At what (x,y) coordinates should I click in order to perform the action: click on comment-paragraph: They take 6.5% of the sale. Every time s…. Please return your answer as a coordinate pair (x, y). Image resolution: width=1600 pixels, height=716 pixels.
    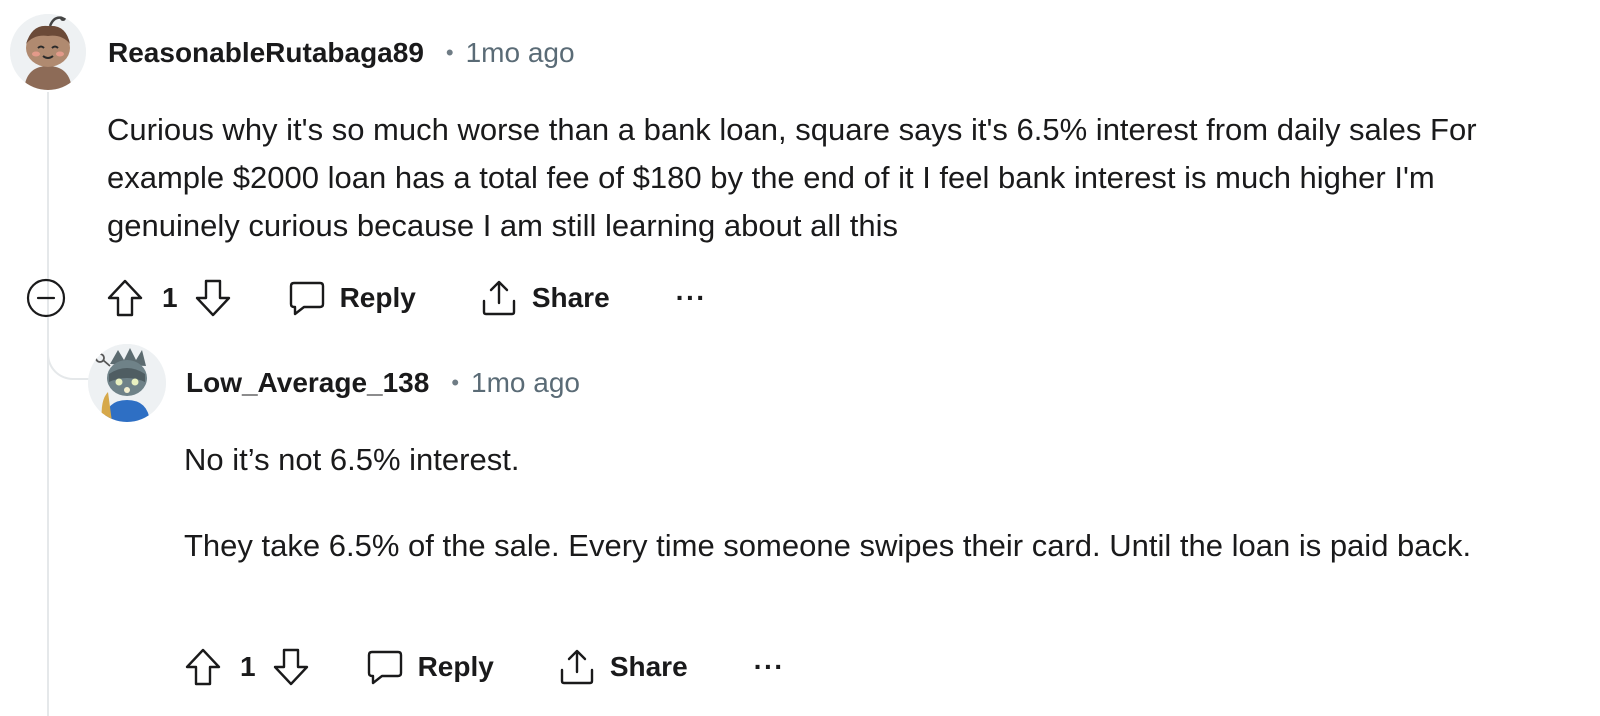
    Looking at the image, I should click on (828, 545).